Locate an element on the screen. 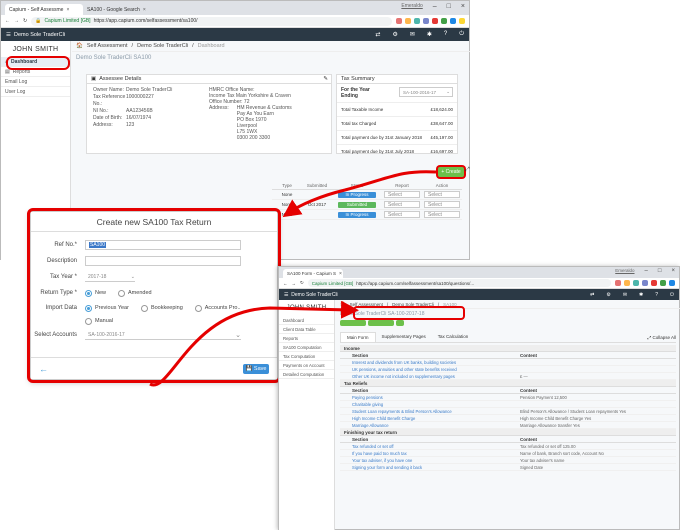  arrow-create-to-modal is located at coordinates (359, 194).